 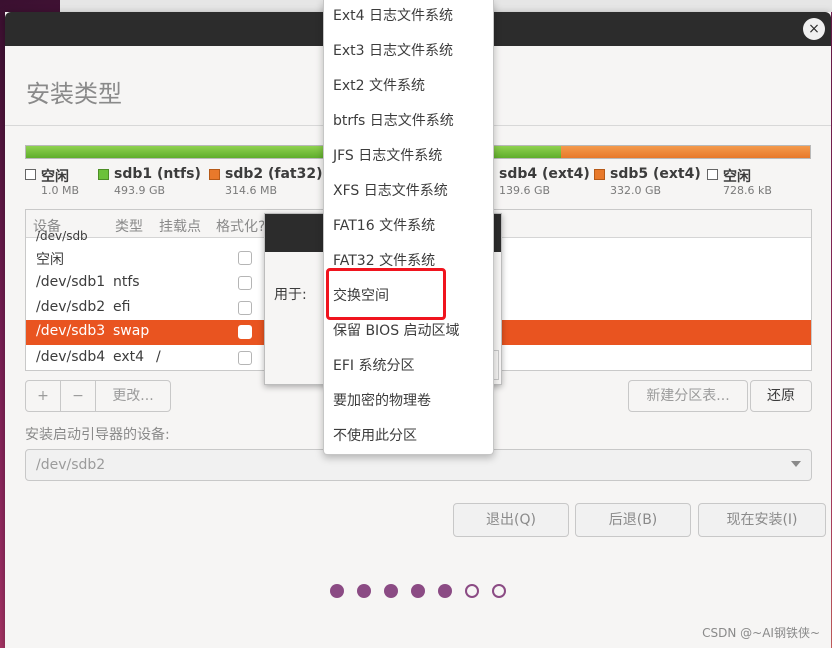 What do you see at coordinates (131, 331) in the screenshot?
I see `cell-type: swap` at bounding box center [131, 331].